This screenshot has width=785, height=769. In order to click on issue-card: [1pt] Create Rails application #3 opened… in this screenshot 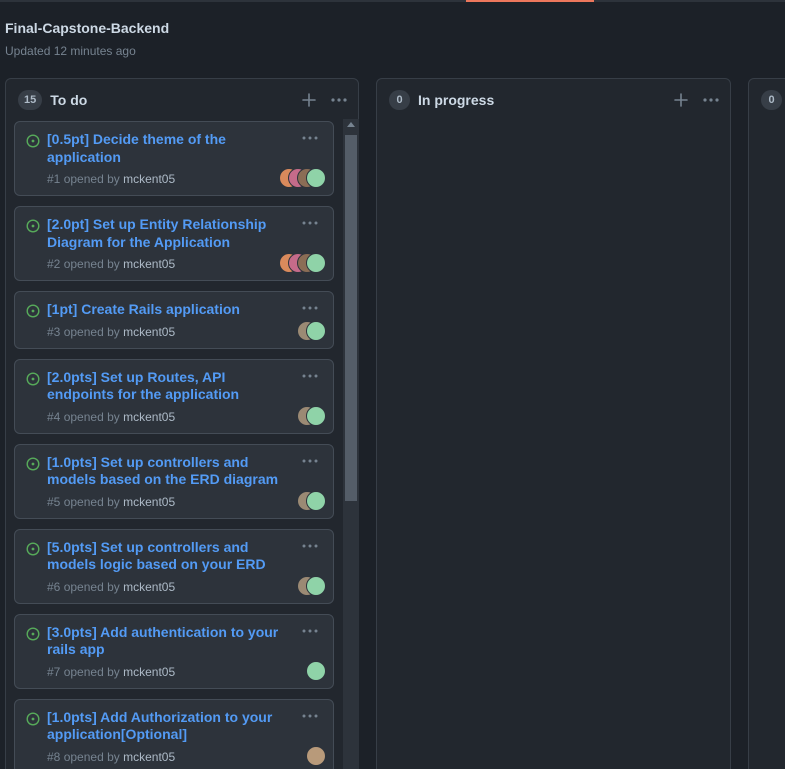, I will do `click(174, 320)`.